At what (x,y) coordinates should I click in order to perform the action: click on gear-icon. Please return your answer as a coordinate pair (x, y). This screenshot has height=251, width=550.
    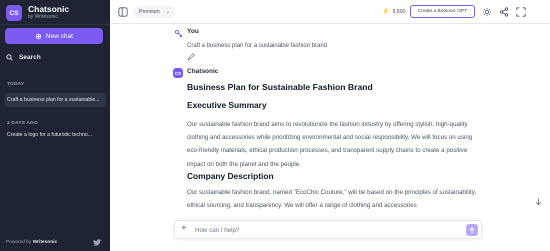
    Looking at the image, I should click on (487, 12).